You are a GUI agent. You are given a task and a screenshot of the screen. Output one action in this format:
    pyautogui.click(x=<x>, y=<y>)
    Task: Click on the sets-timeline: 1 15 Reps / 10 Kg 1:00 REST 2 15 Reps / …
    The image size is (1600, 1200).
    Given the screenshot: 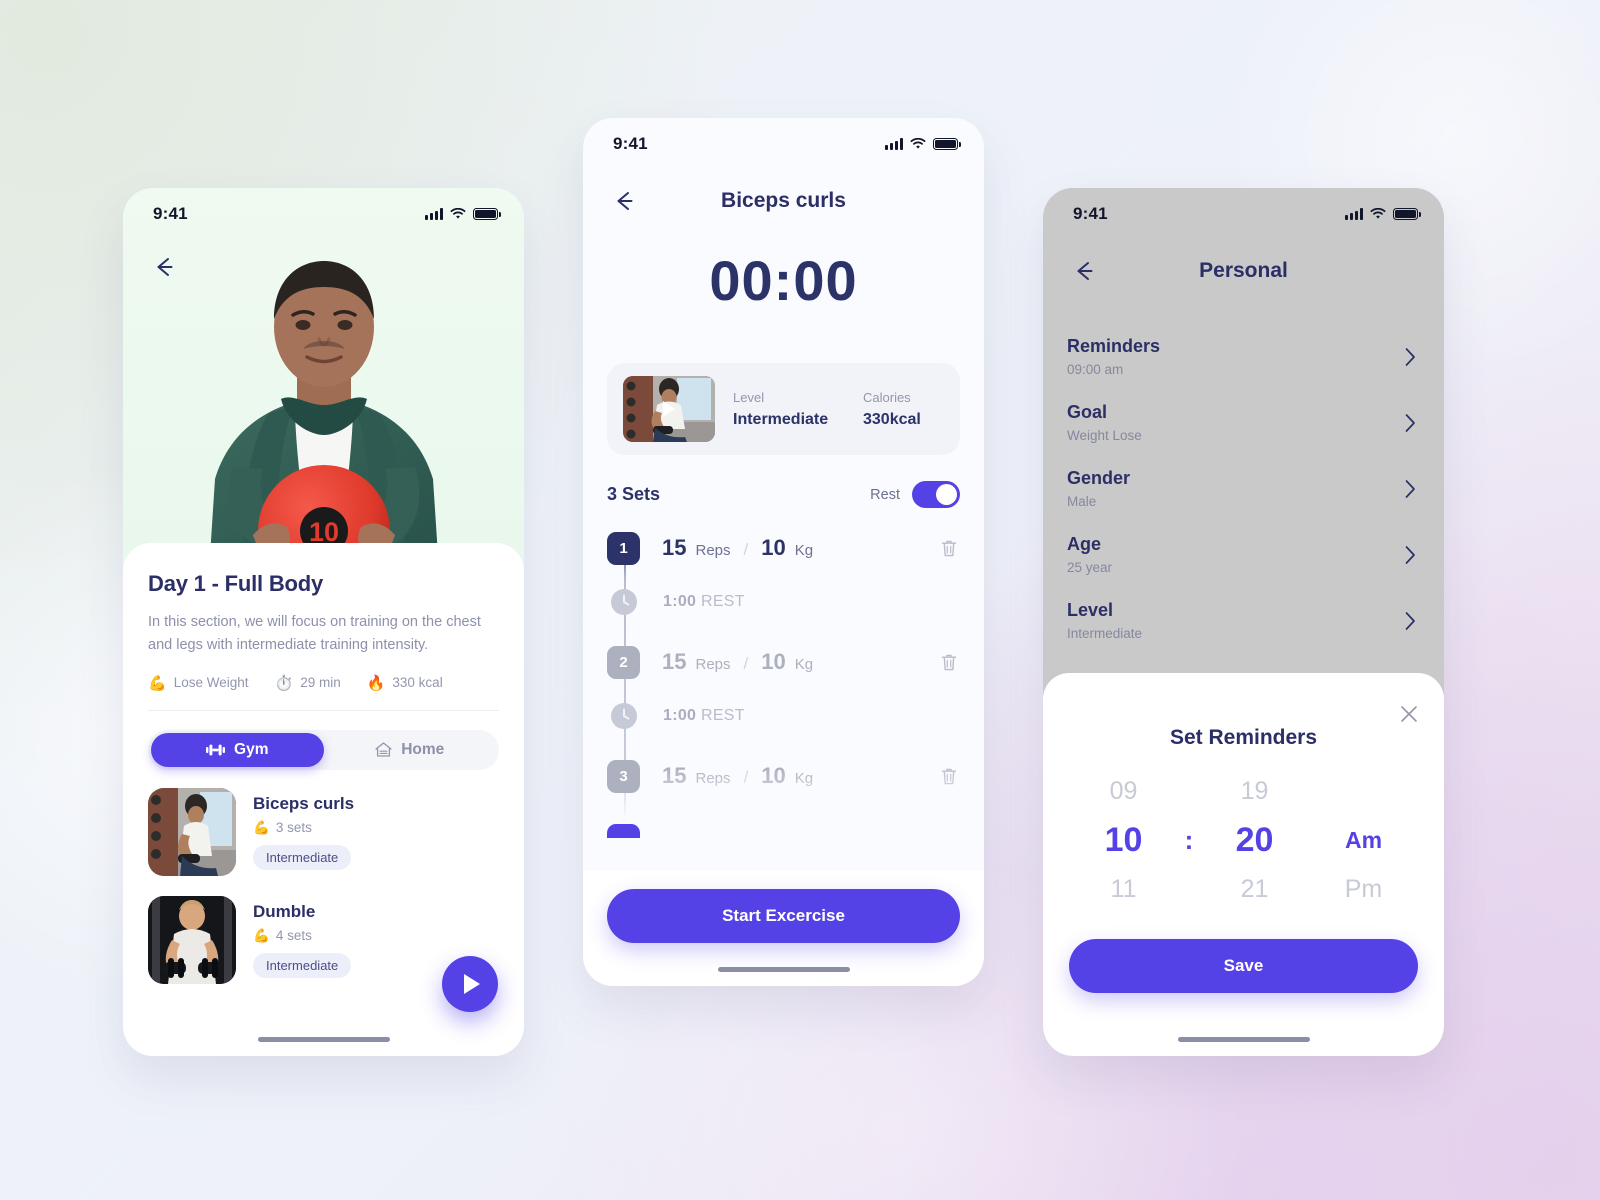 What is the action you would take?
    pyautogui.click(x=783, y=673)
    